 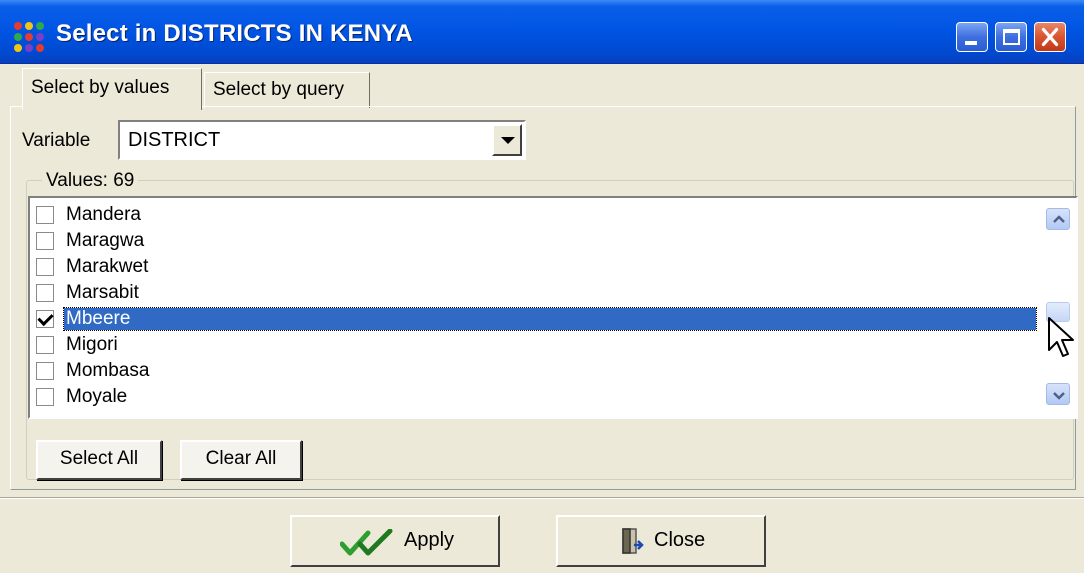 What do you see at coordinates (971, 43) in the screenshot?
I see `minimize-icon` at bounding box center [971, 43].